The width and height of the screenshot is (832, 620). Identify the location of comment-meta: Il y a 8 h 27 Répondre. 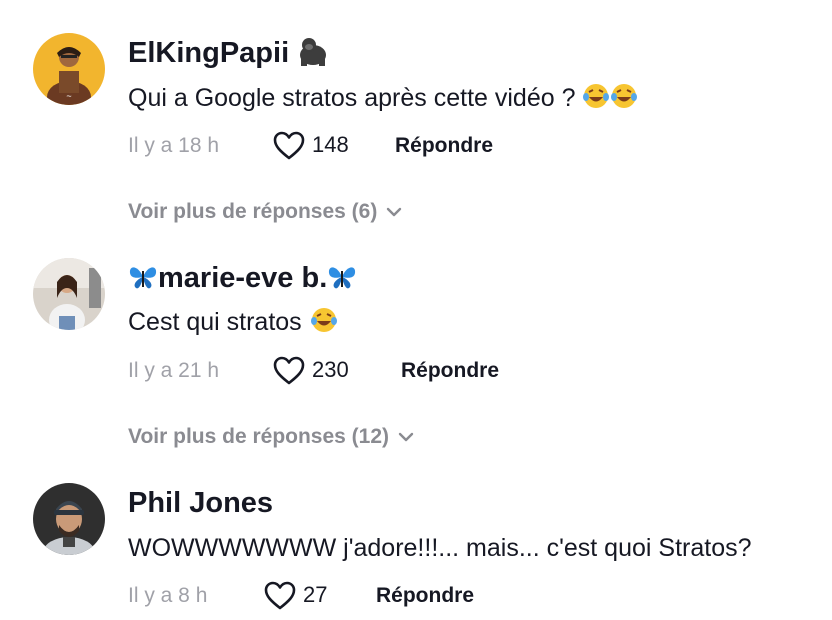
(478, 596).